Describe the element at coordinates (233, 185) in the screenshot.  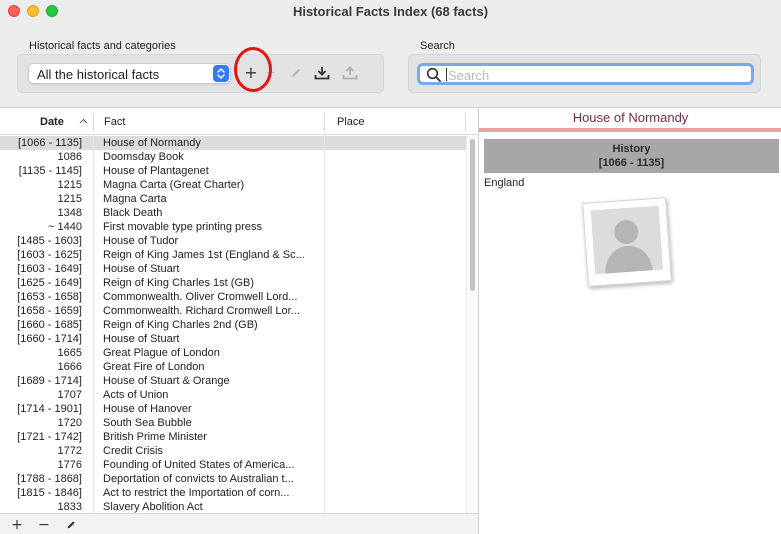
I see `table-row: 1215 Magna Carta (Great Charter)` at that location.